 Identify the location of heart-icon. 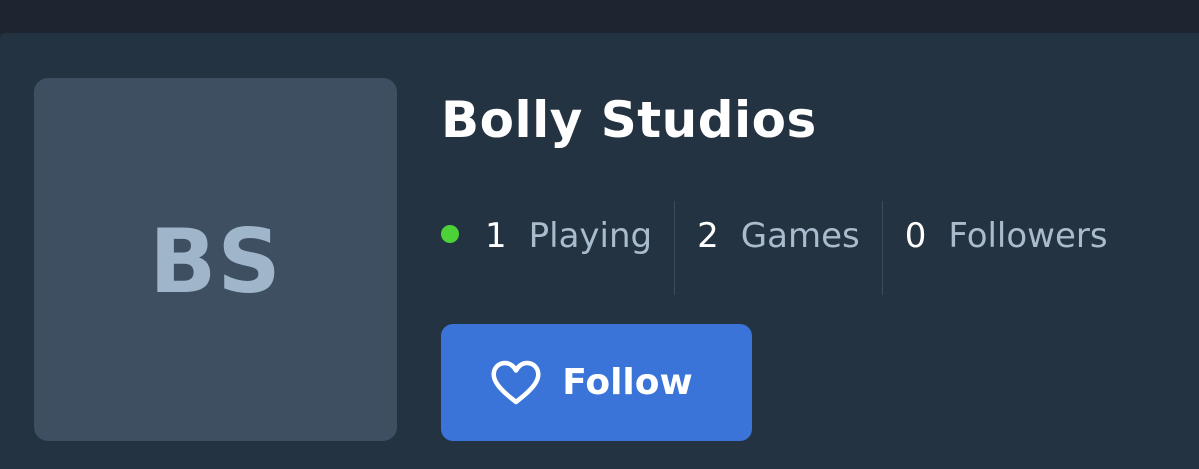
(516, 382).